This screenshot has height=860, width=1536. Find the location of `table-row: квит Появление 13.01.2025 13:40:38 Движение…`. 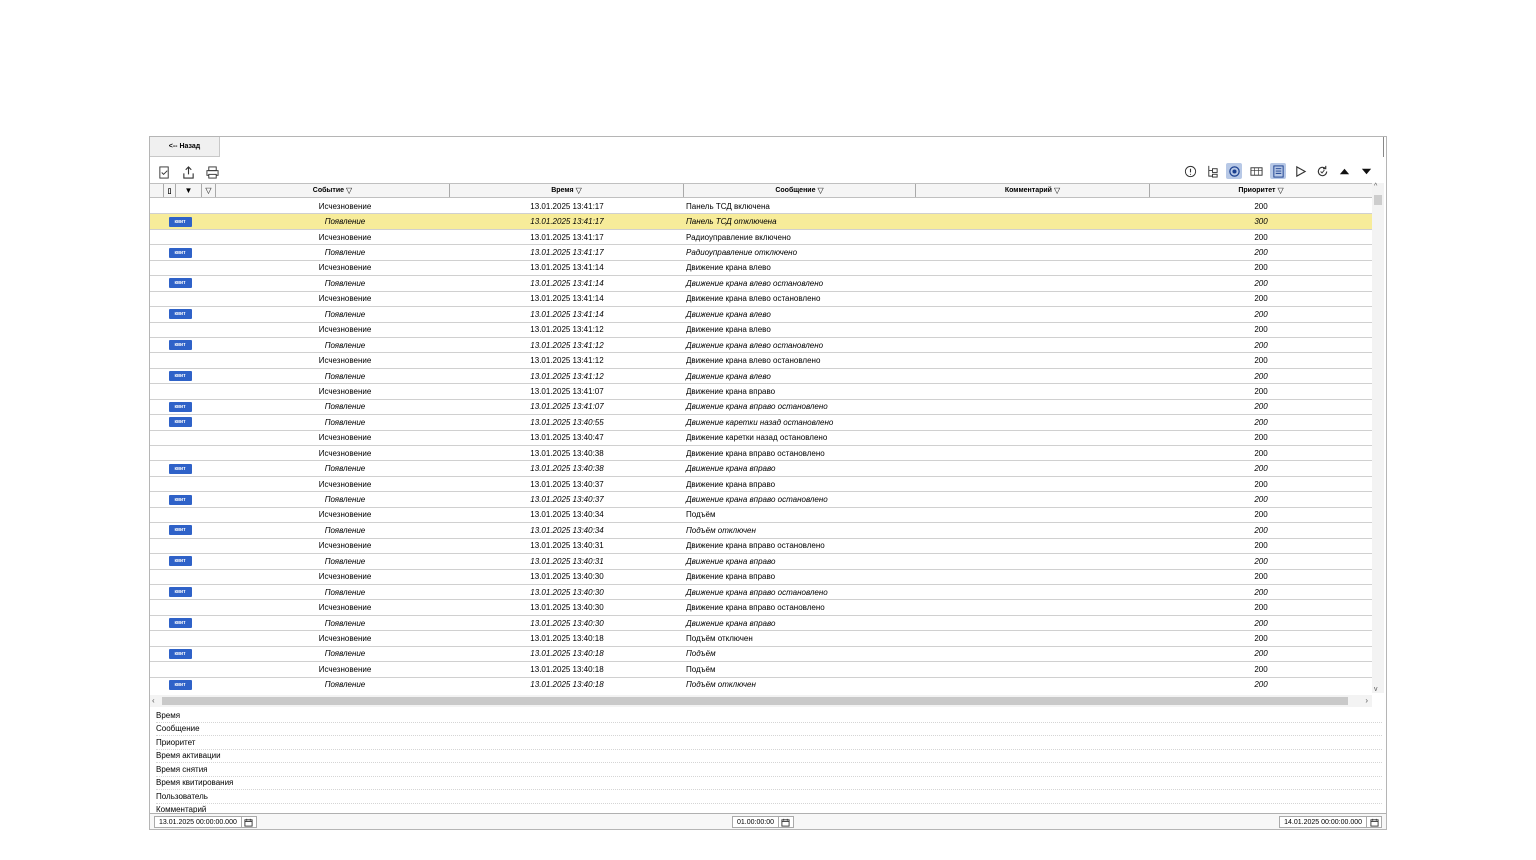

table-row: квит Появление 13.01.2025 13:40:38 Движение… is located at coordinates (761, 469).